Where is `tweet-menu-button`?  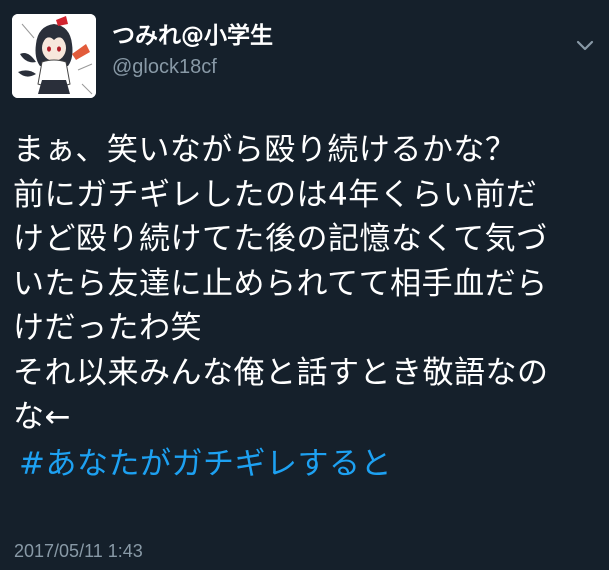
tweet-menu-button is located at coordinates (585, 46).